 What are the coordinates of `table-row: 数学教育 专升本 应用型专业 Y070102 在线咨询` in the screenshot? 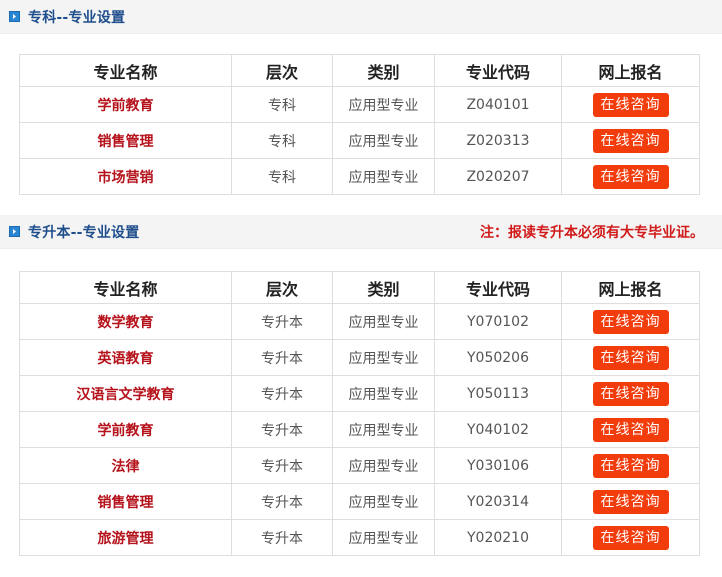 It's located at (359, 321).